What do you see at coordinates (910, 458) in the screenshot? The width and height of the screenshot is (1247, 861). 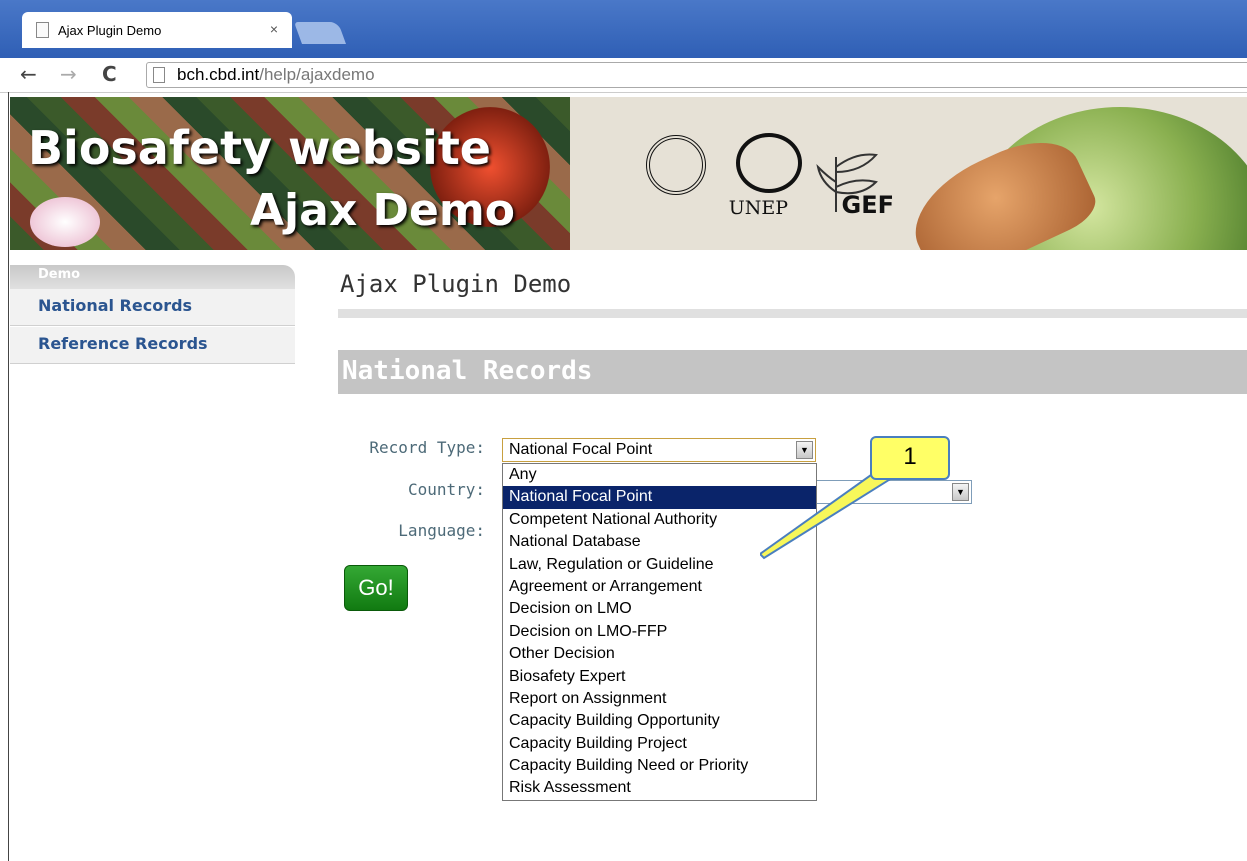 I see `callout-badge: 1` at bounding box center [910, 458].